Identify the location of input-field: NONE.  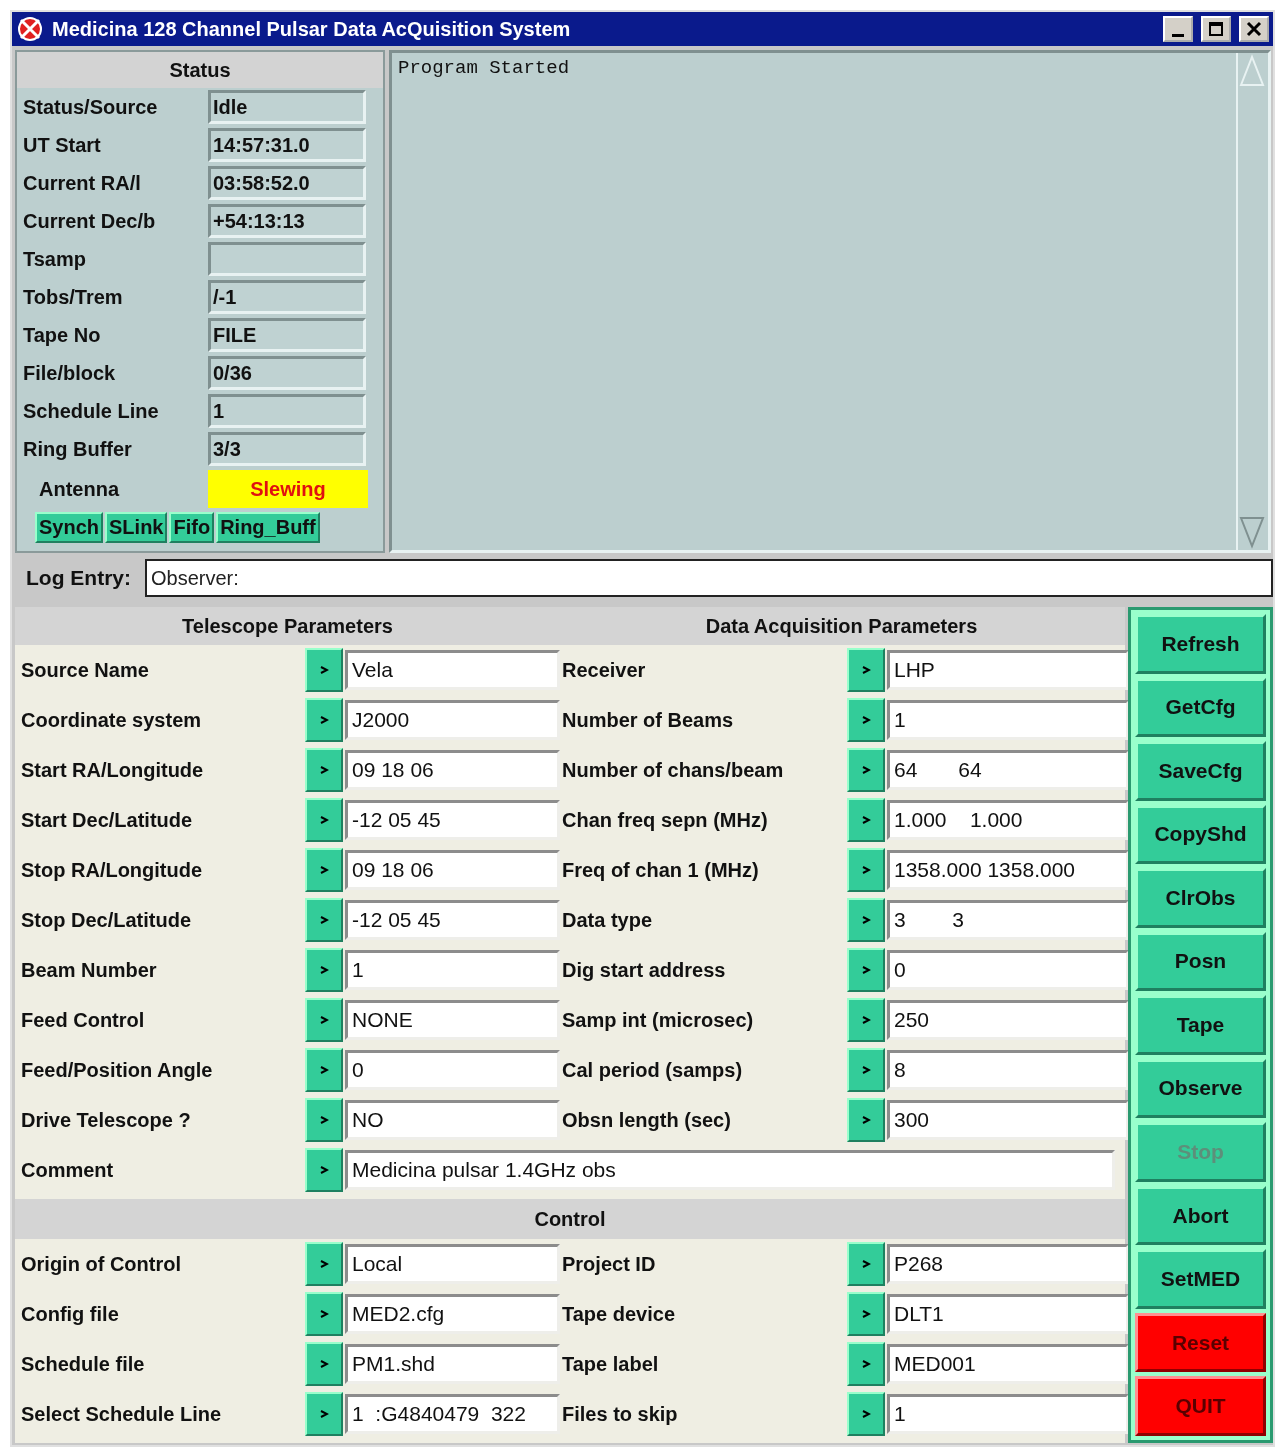
(452, 1020).